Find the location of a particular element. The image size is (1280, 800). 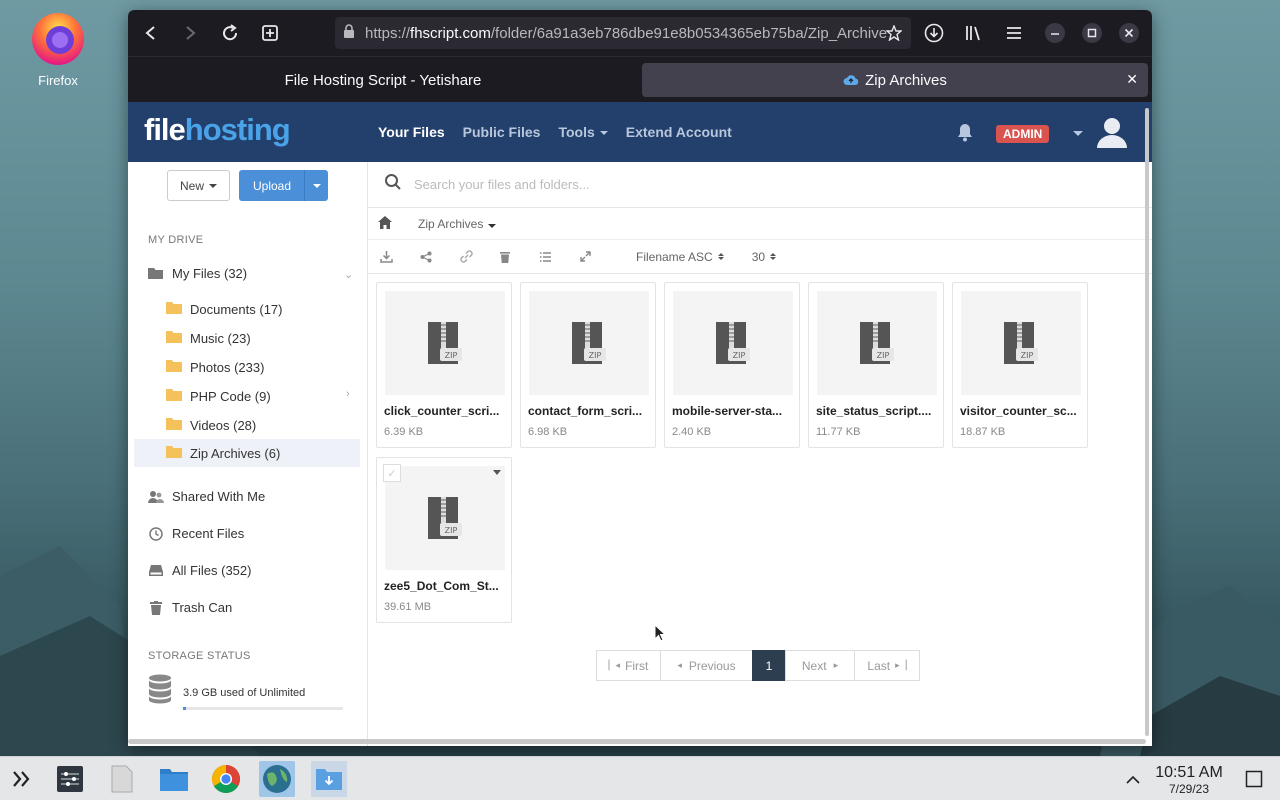

folder-videos: Videos (28) is located at coordinates (266, 425).